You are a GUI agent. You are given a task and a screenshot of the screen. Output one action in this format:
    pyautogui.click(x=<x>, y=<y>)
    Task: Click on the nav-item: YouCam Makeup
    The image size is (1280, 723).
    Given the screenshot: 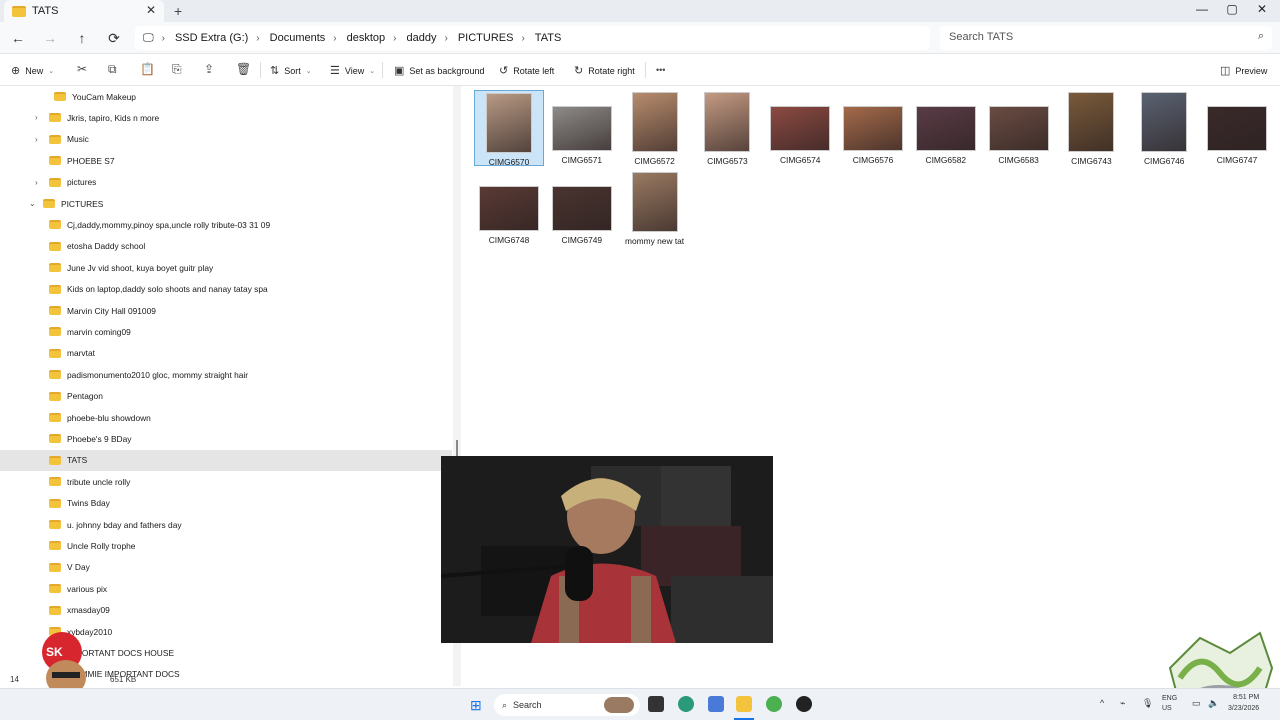 What is the action you would take?
    pyautogui.click(x=226, y=96)
    